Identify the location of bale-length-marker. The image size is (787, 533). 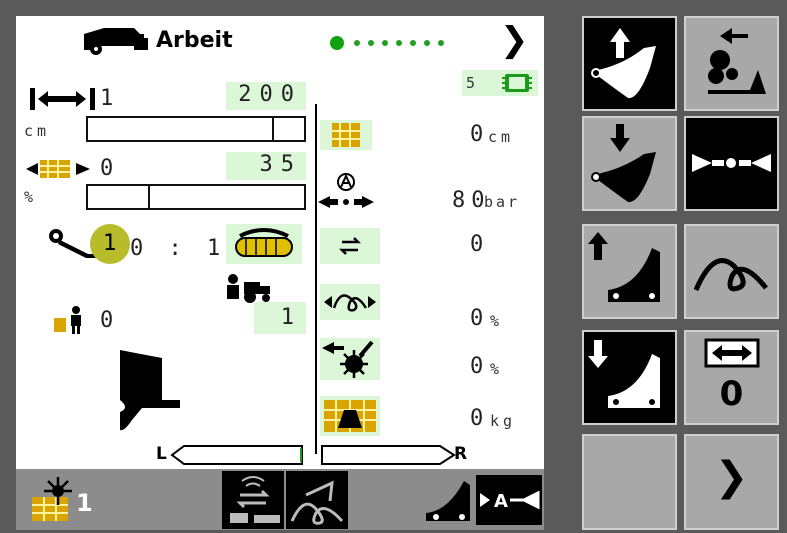
(272, 129).